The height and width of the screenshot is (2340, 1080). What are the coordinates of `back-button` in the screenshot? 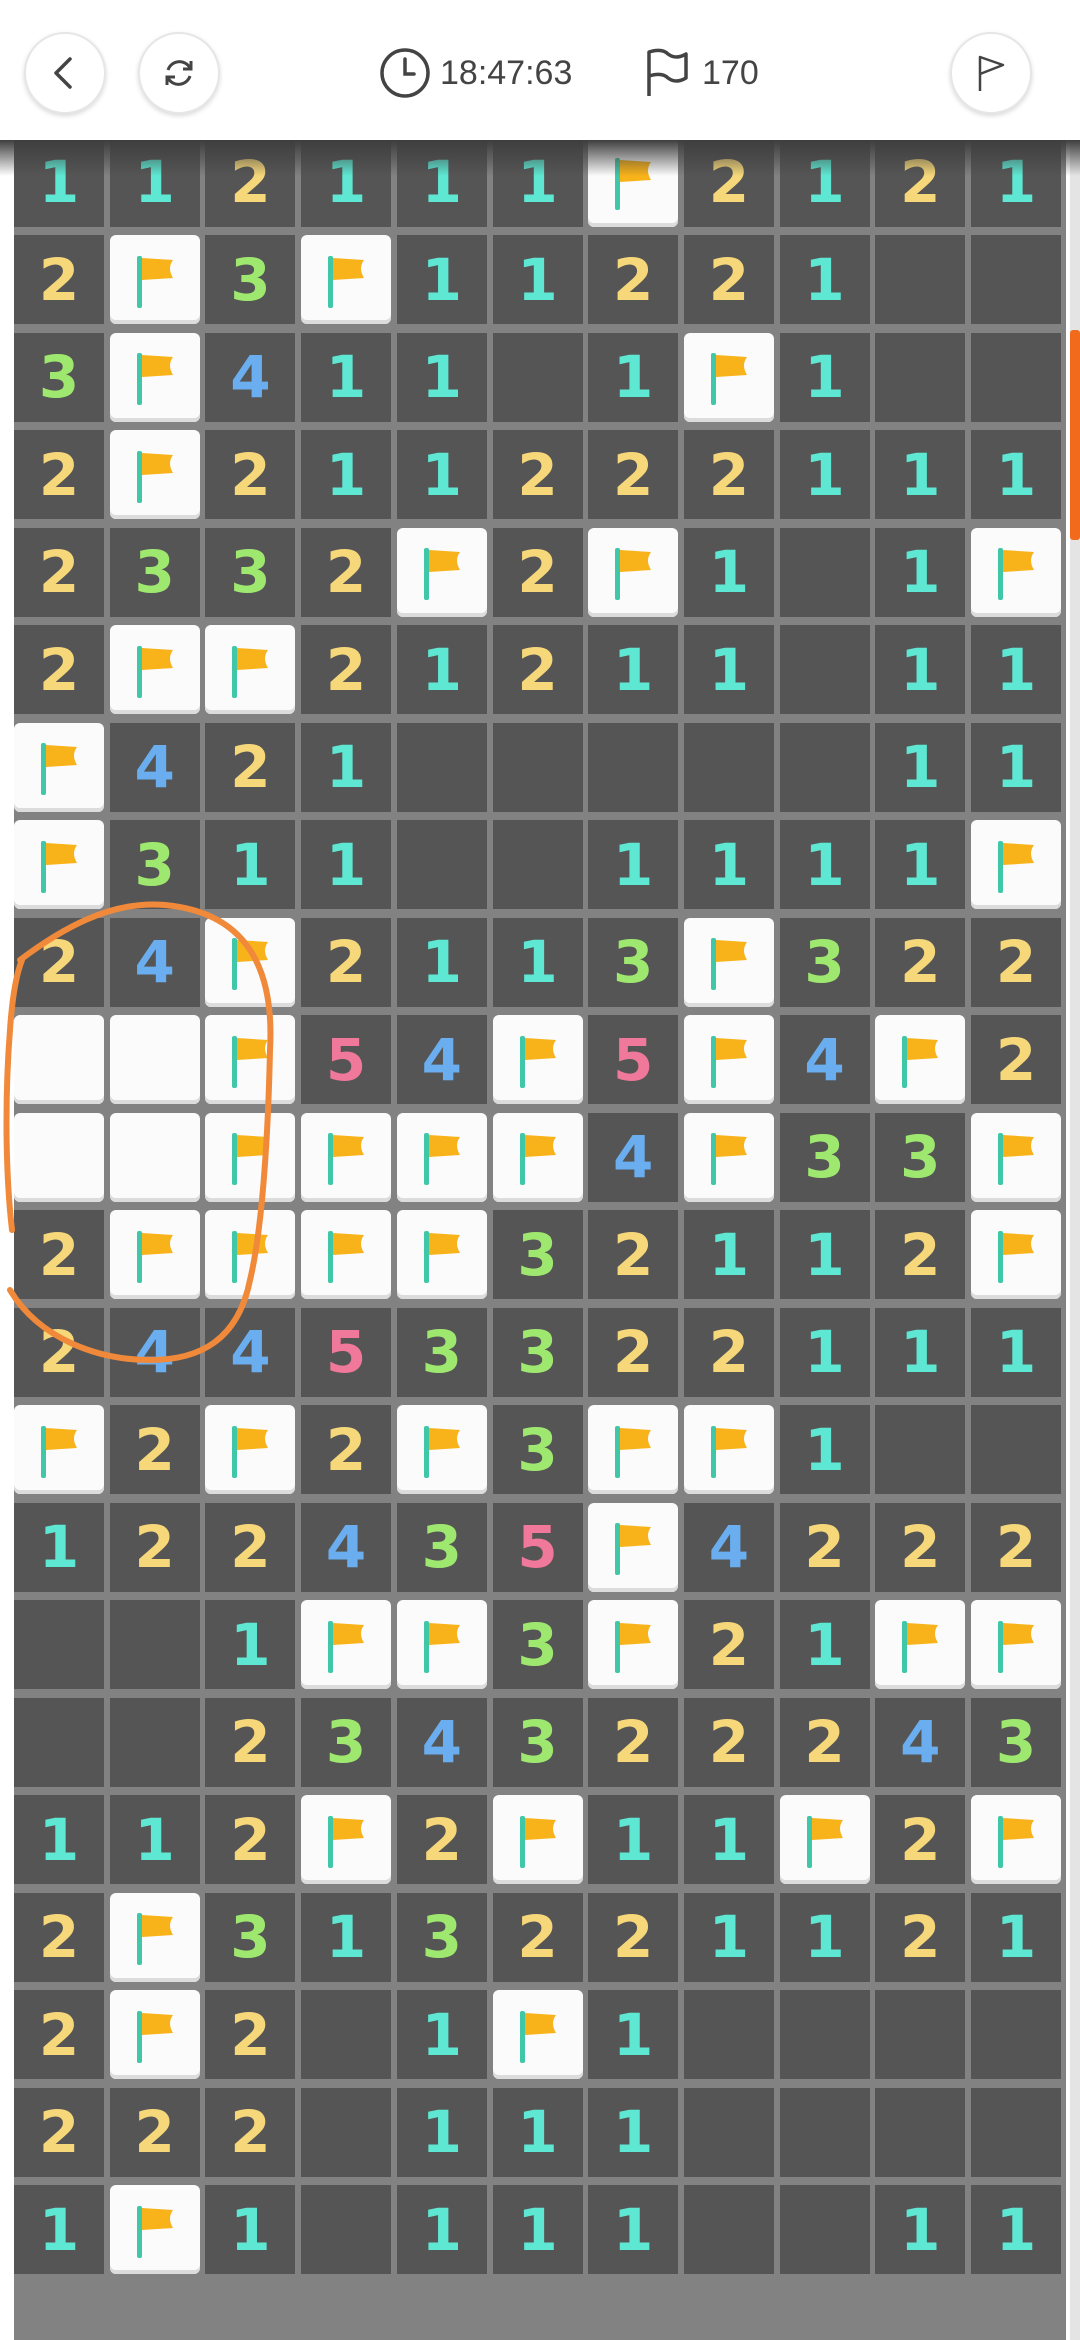 It's located at (65, 73).